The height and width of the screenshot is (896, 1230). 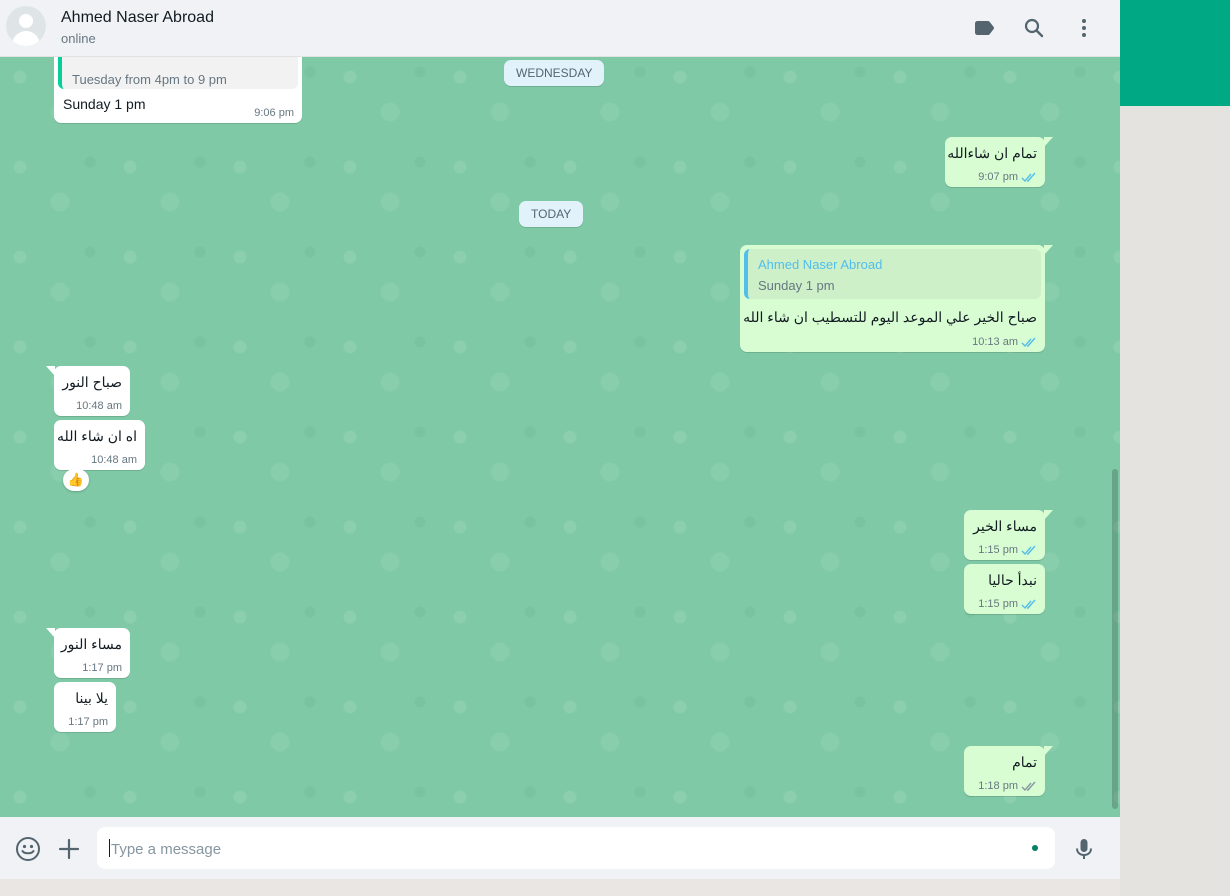 I want to click on contact-status: online, so click(x=78, y=38).